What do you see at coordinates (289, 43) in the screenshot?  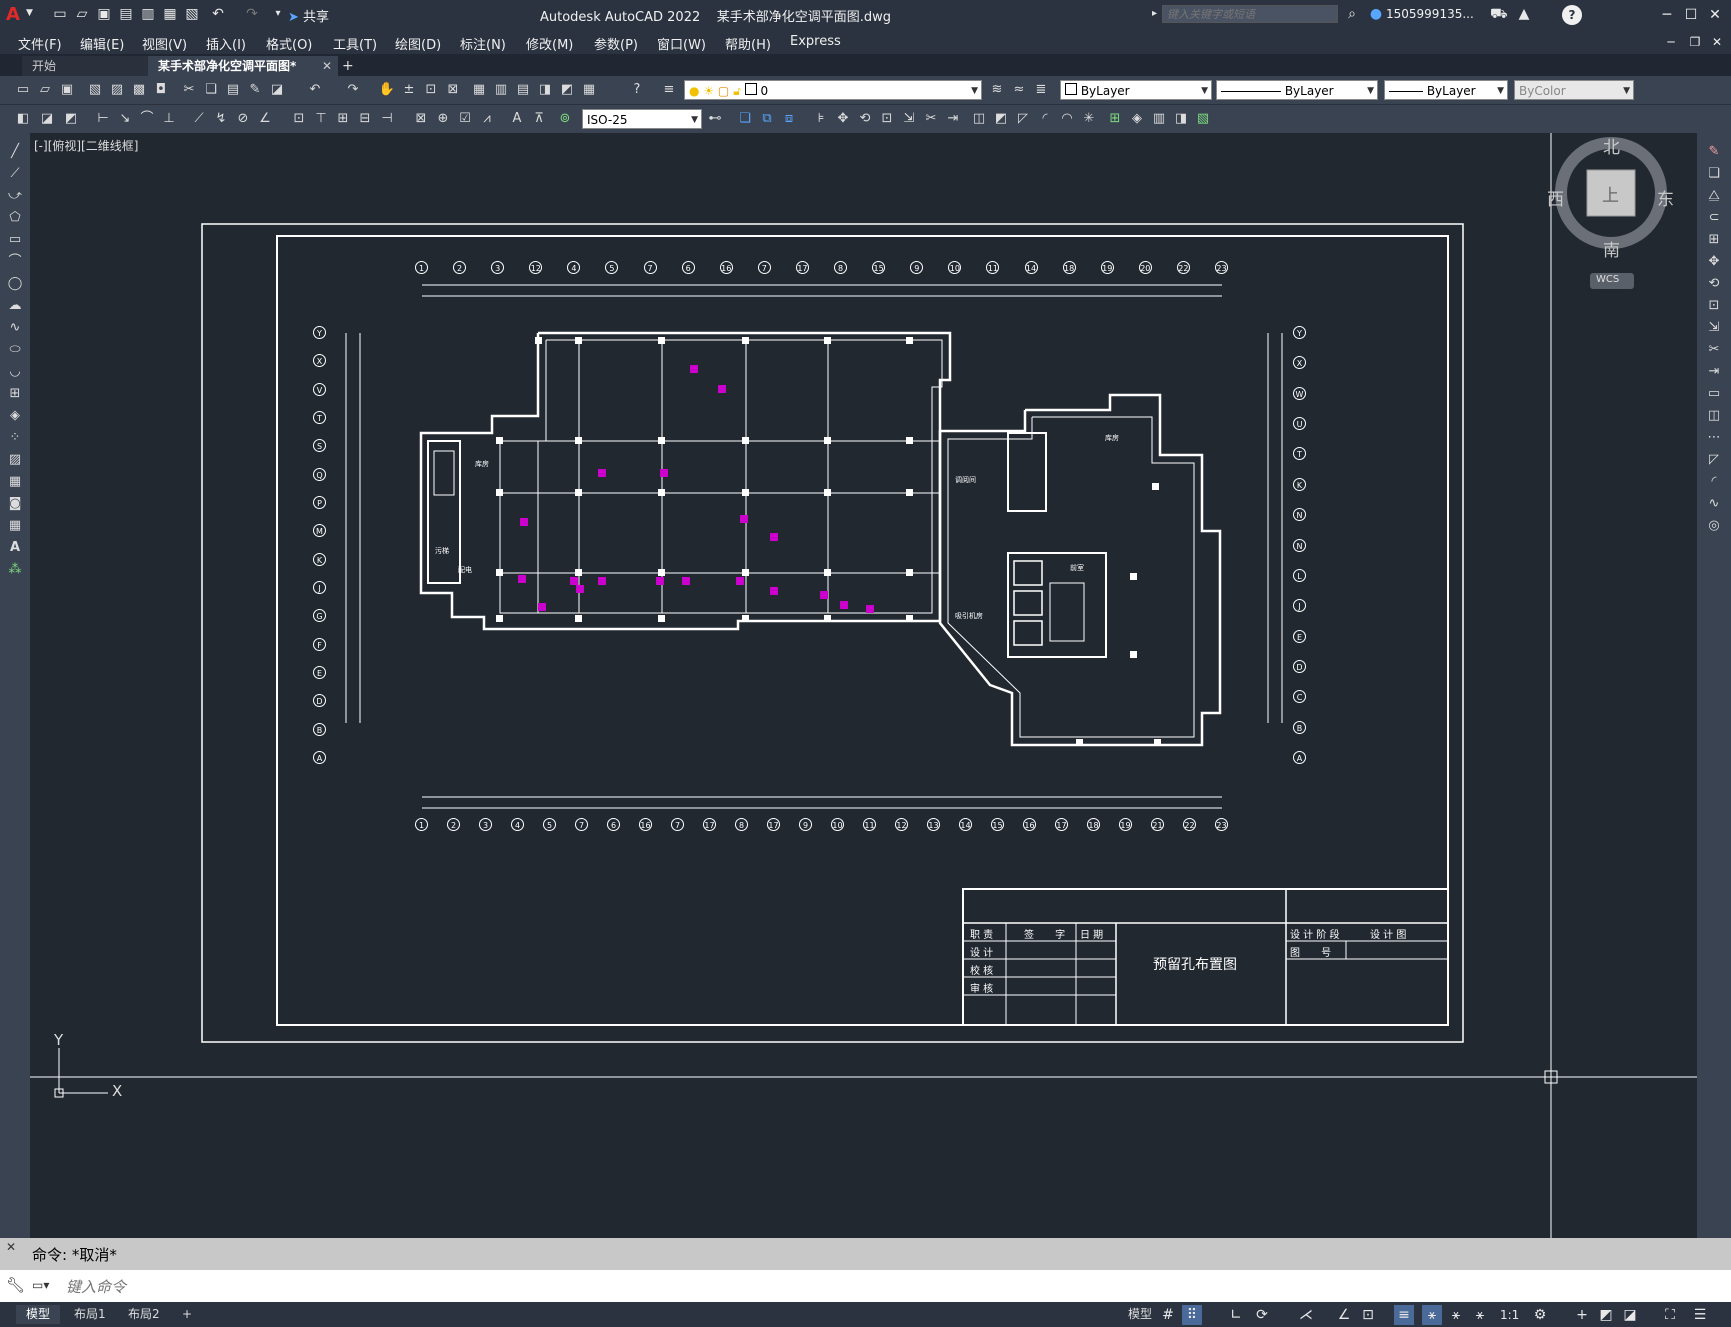 I see `menu-format: 格式(O)` at bounding box center [289, 43].